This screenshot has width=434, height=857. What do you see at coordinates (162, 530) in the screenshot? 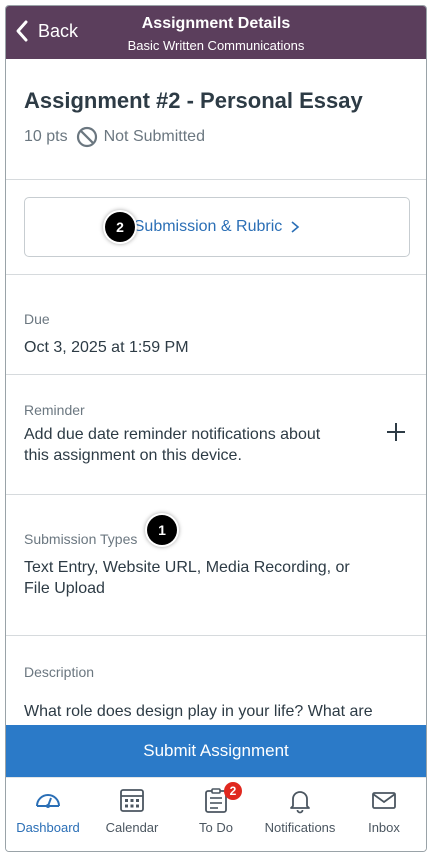
I see `callout-badge-1: 1` at bounding box center [162, 530].